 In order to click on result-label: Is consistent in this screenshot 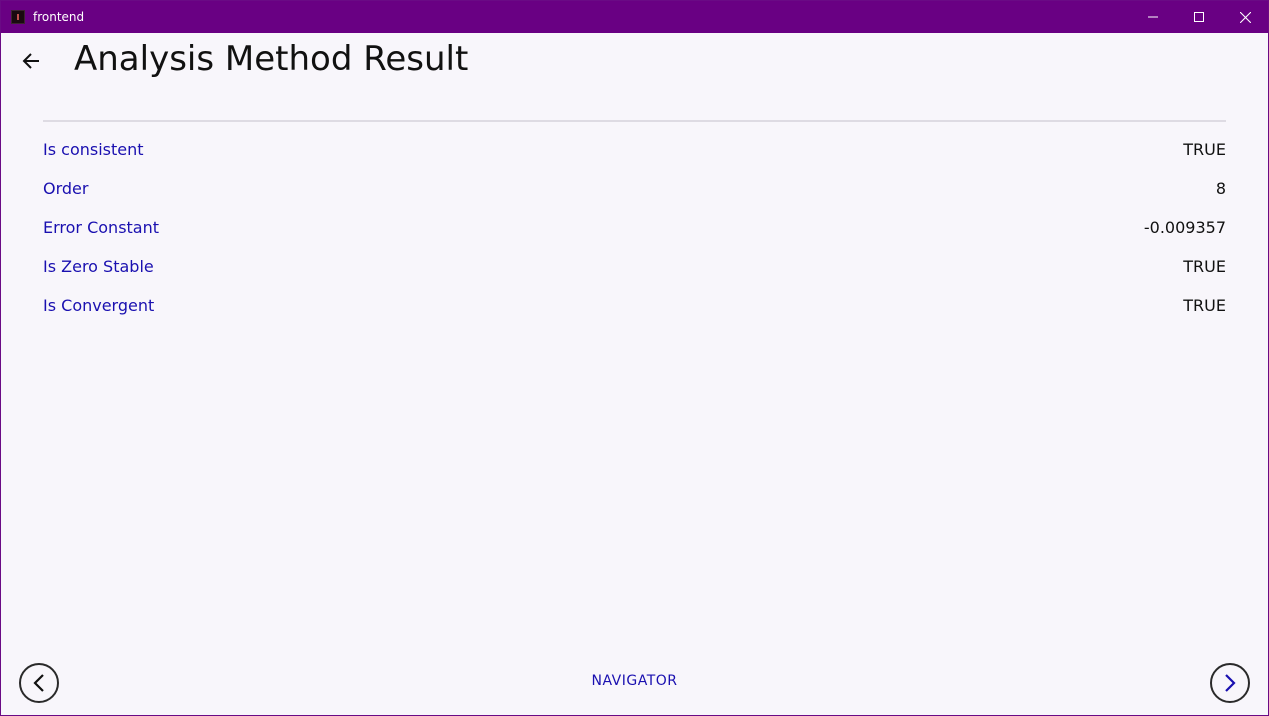, I will do `click(93, 149)`.